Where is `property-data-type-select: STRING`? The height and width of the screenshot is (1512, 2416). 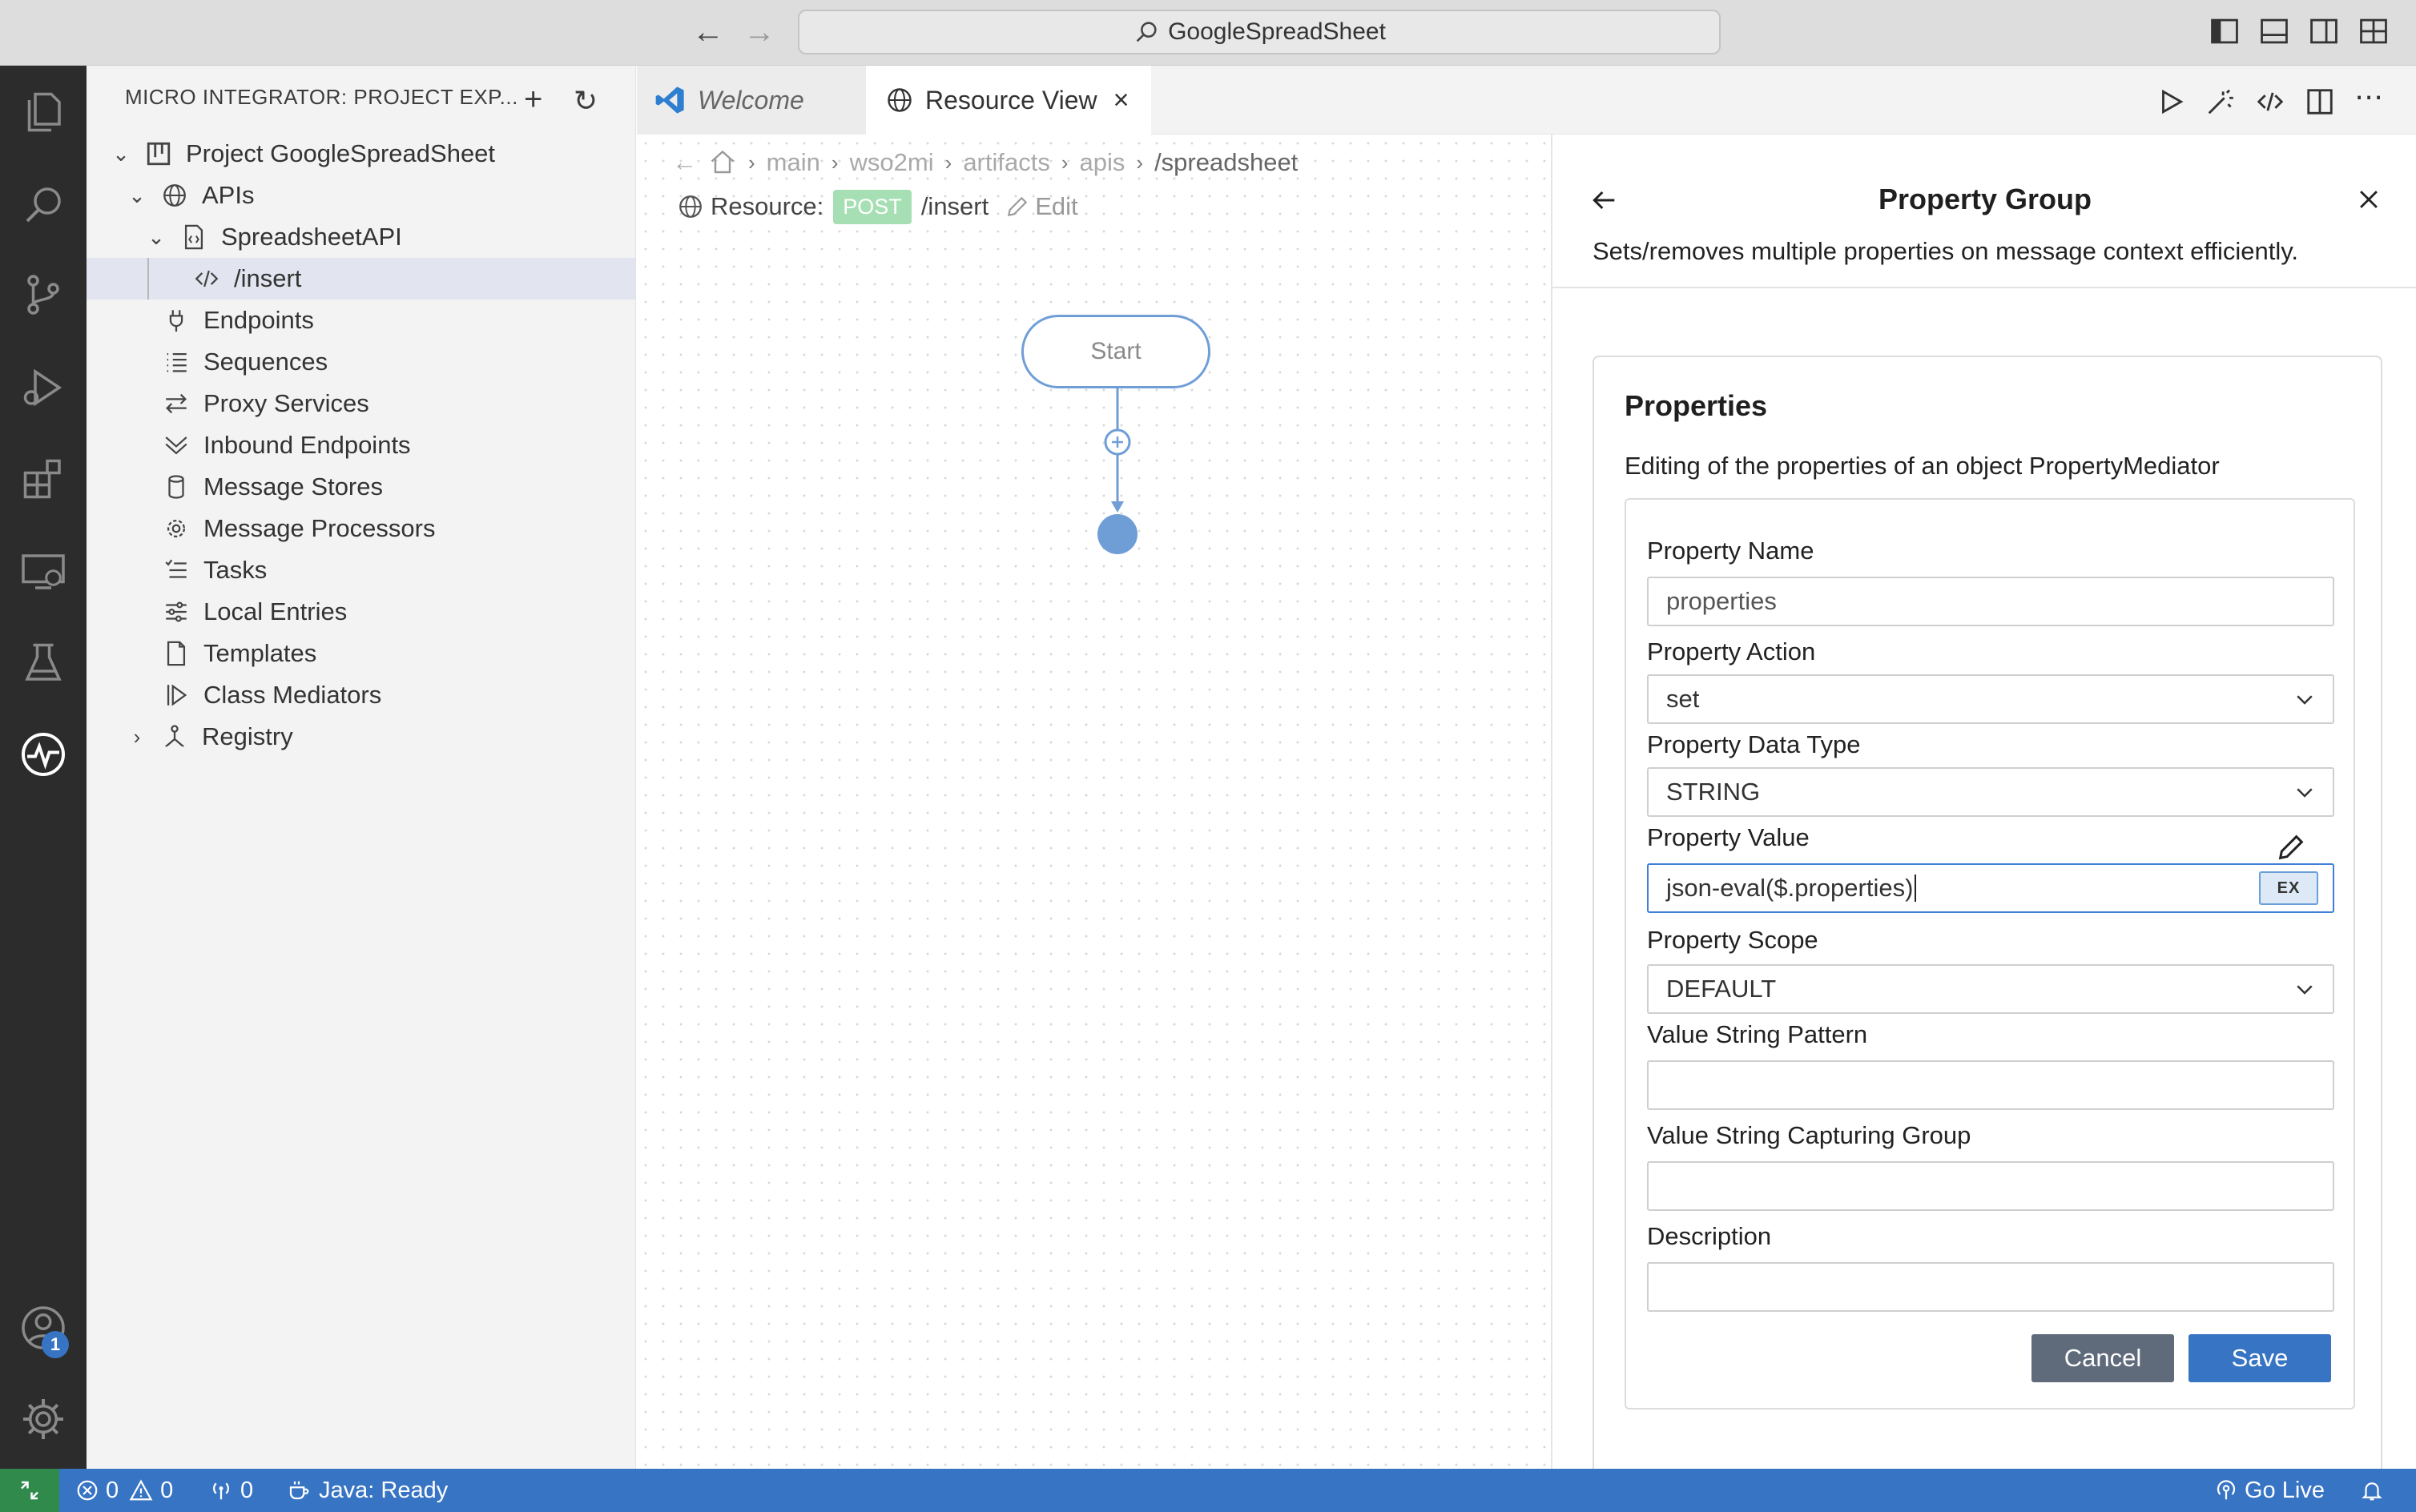 property-data-type-select: STRING is located at coordinates (1990, 792).